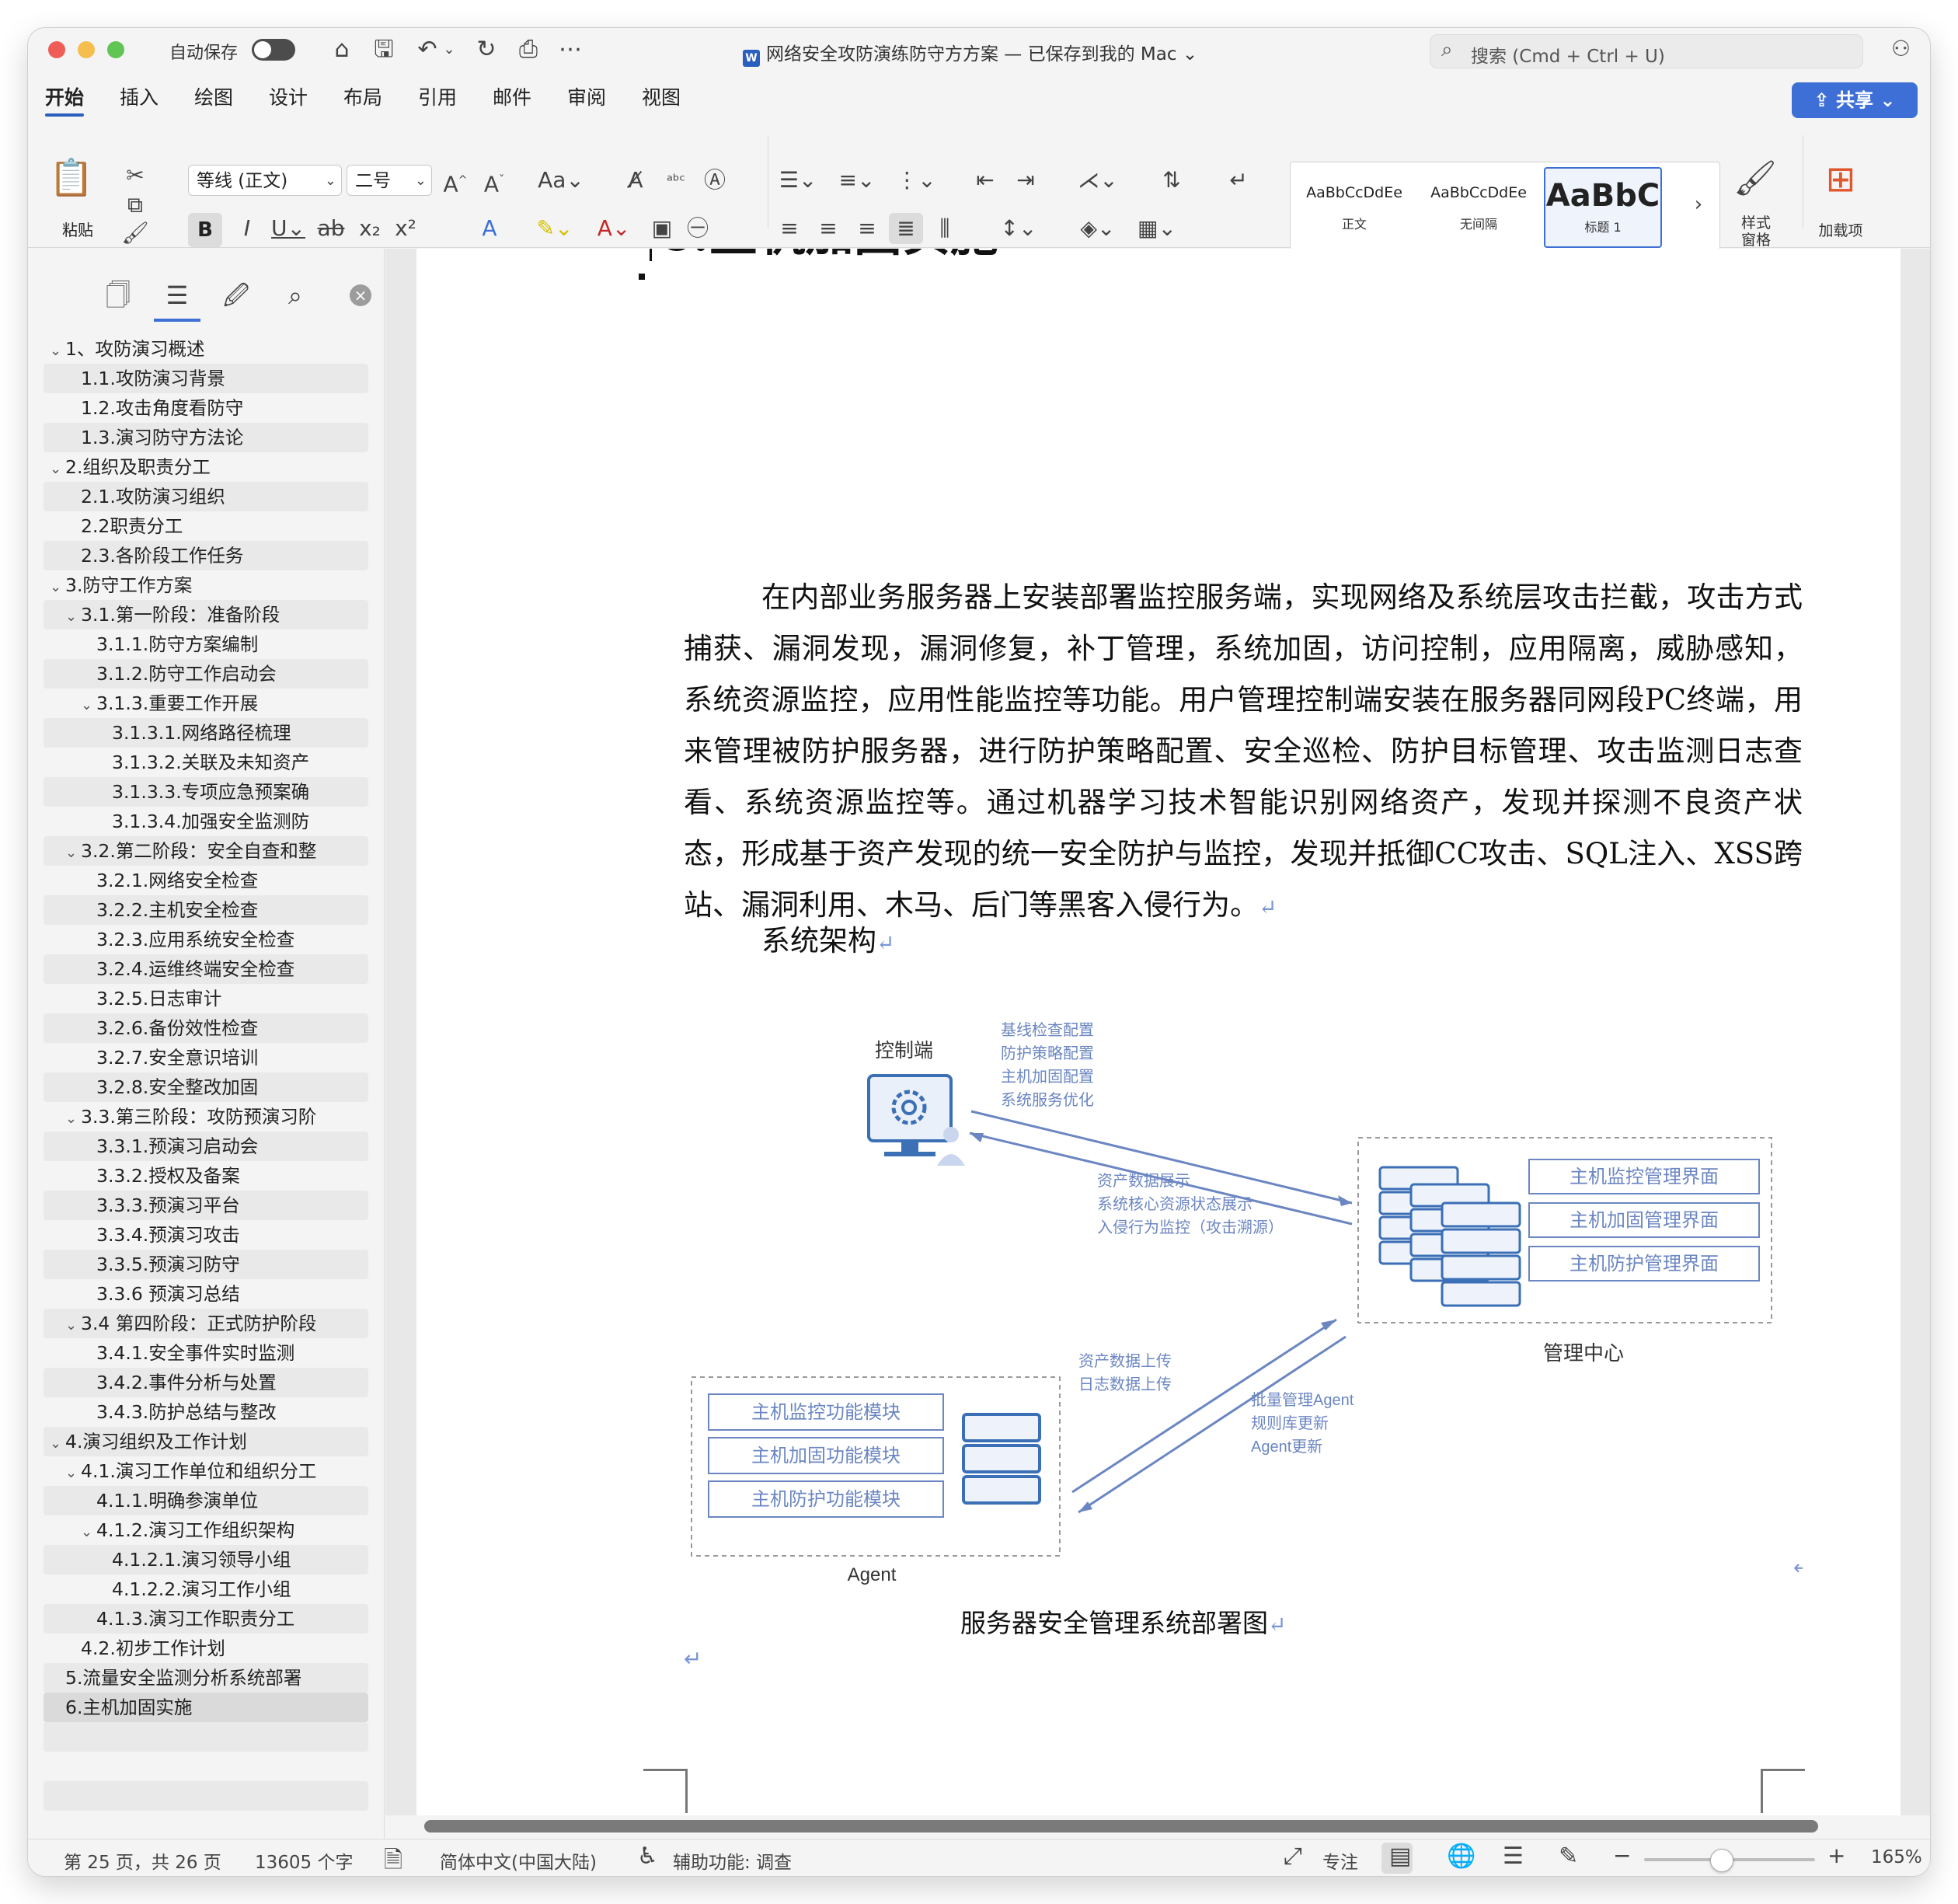 This screenshot has height=1904, width=1958. I want to click on nav-heading-item: 3.3.6 预演习总结, so click(206, 1294).